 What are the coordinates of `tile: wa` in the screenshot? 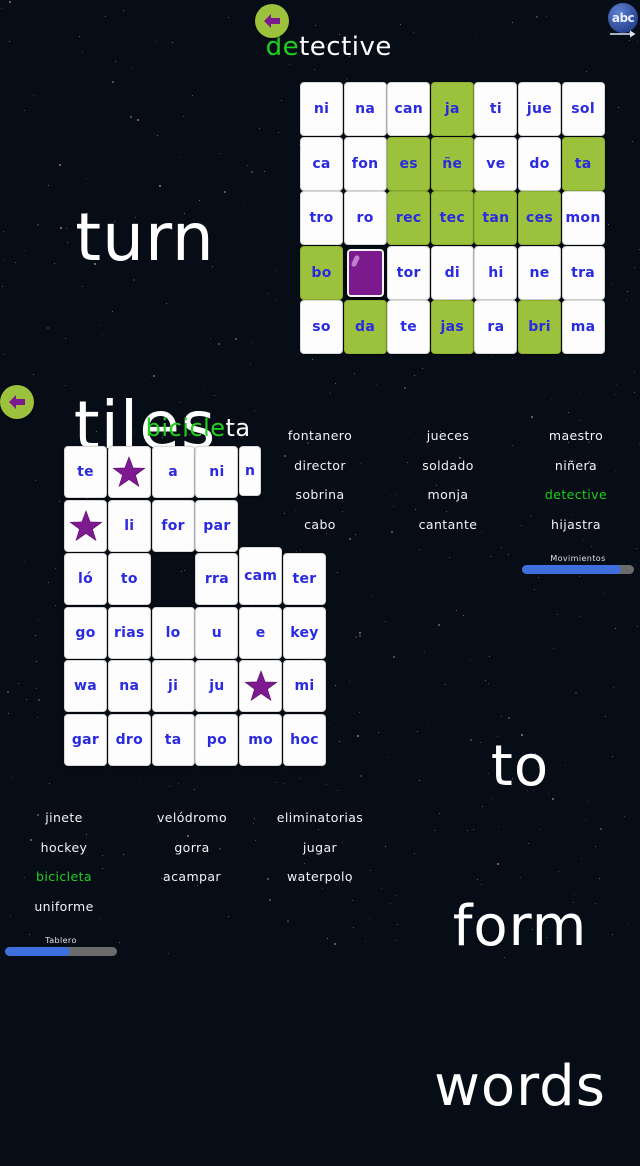 It's located at (85, 686).